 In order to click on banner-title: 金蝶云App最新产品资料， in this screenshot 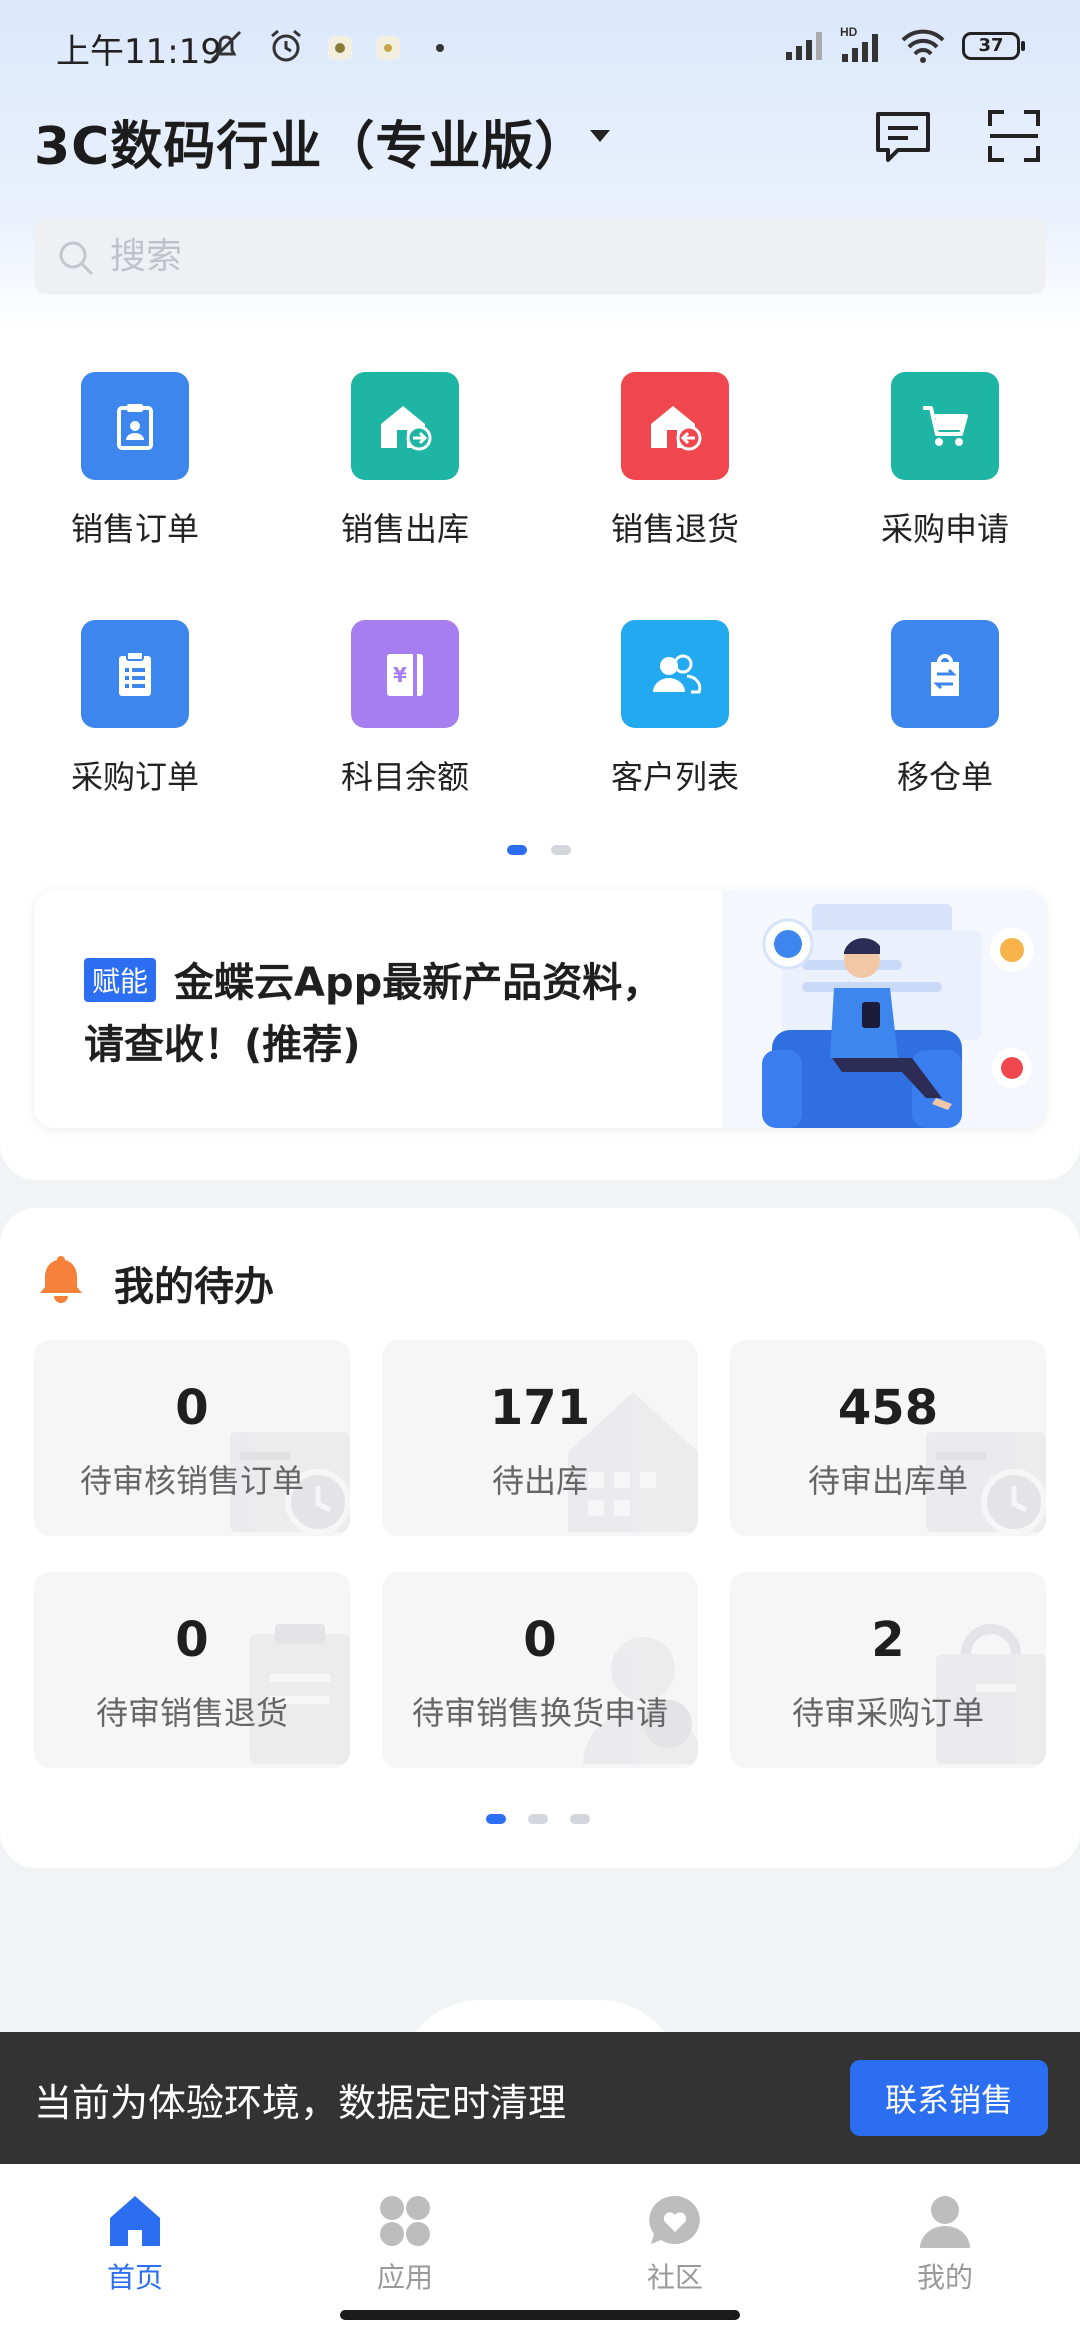, I will do `click(418, 983)`.